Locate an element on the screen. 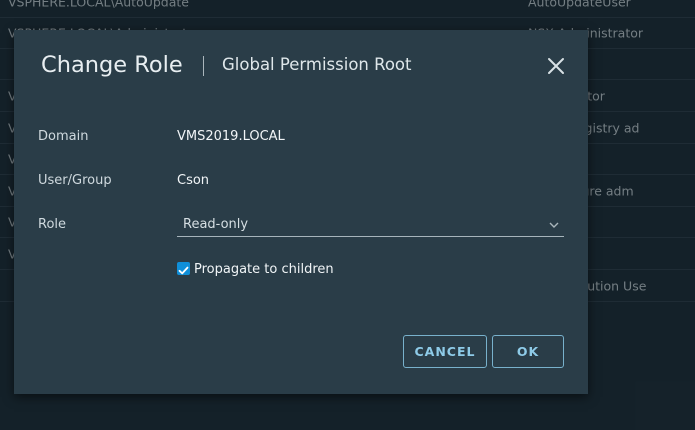 The width and height of the screenshot is (695, 430). propagate-label: Propagate to children is located at coordinates (264, 269).